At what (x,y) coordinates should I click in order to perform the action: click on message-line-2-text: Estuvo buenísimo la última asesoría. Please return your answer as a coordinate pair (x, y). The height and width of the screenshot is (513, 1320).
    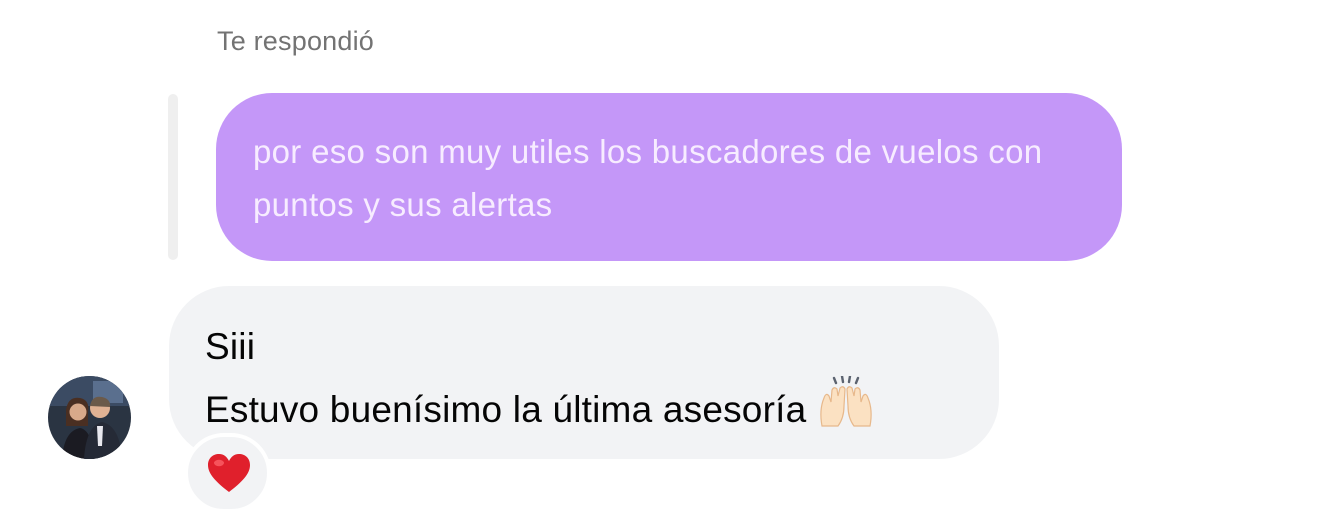
    Looking at the image, I should click on (506, 409).